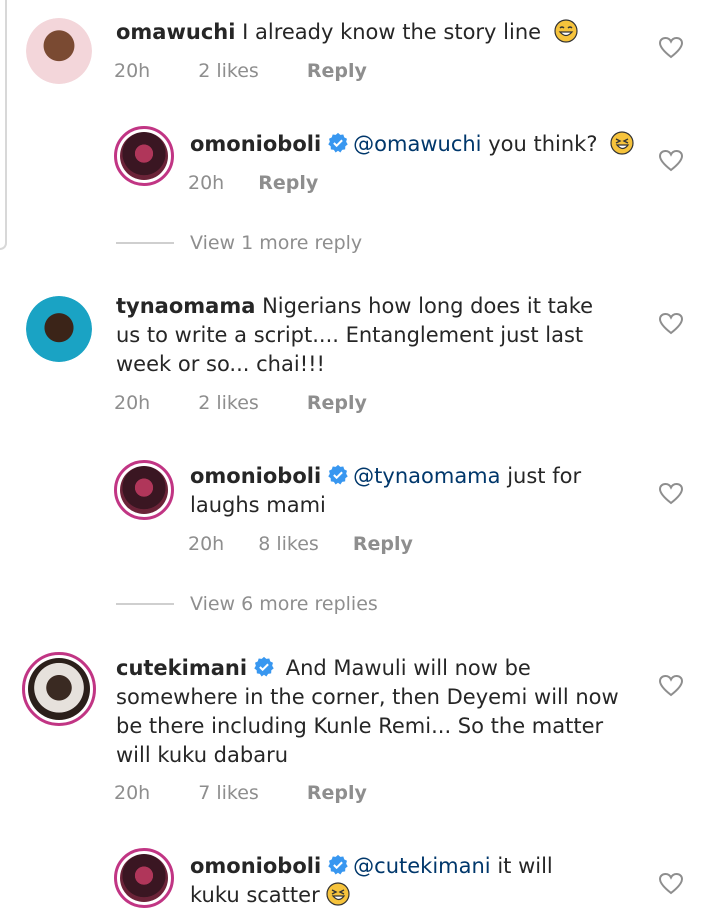 The height and width of the screenshot is (924, 720). Describe the element at coordinates (255, 895) in the screenshot. I see `reply-body-line: kuku scatter` at that location.